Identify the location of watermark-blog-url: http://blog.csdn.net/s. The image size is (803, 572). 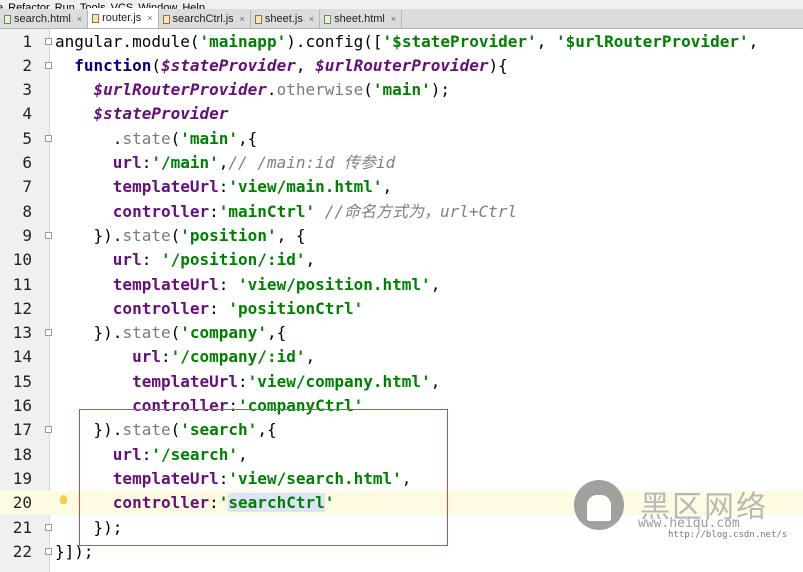
(728, 535).